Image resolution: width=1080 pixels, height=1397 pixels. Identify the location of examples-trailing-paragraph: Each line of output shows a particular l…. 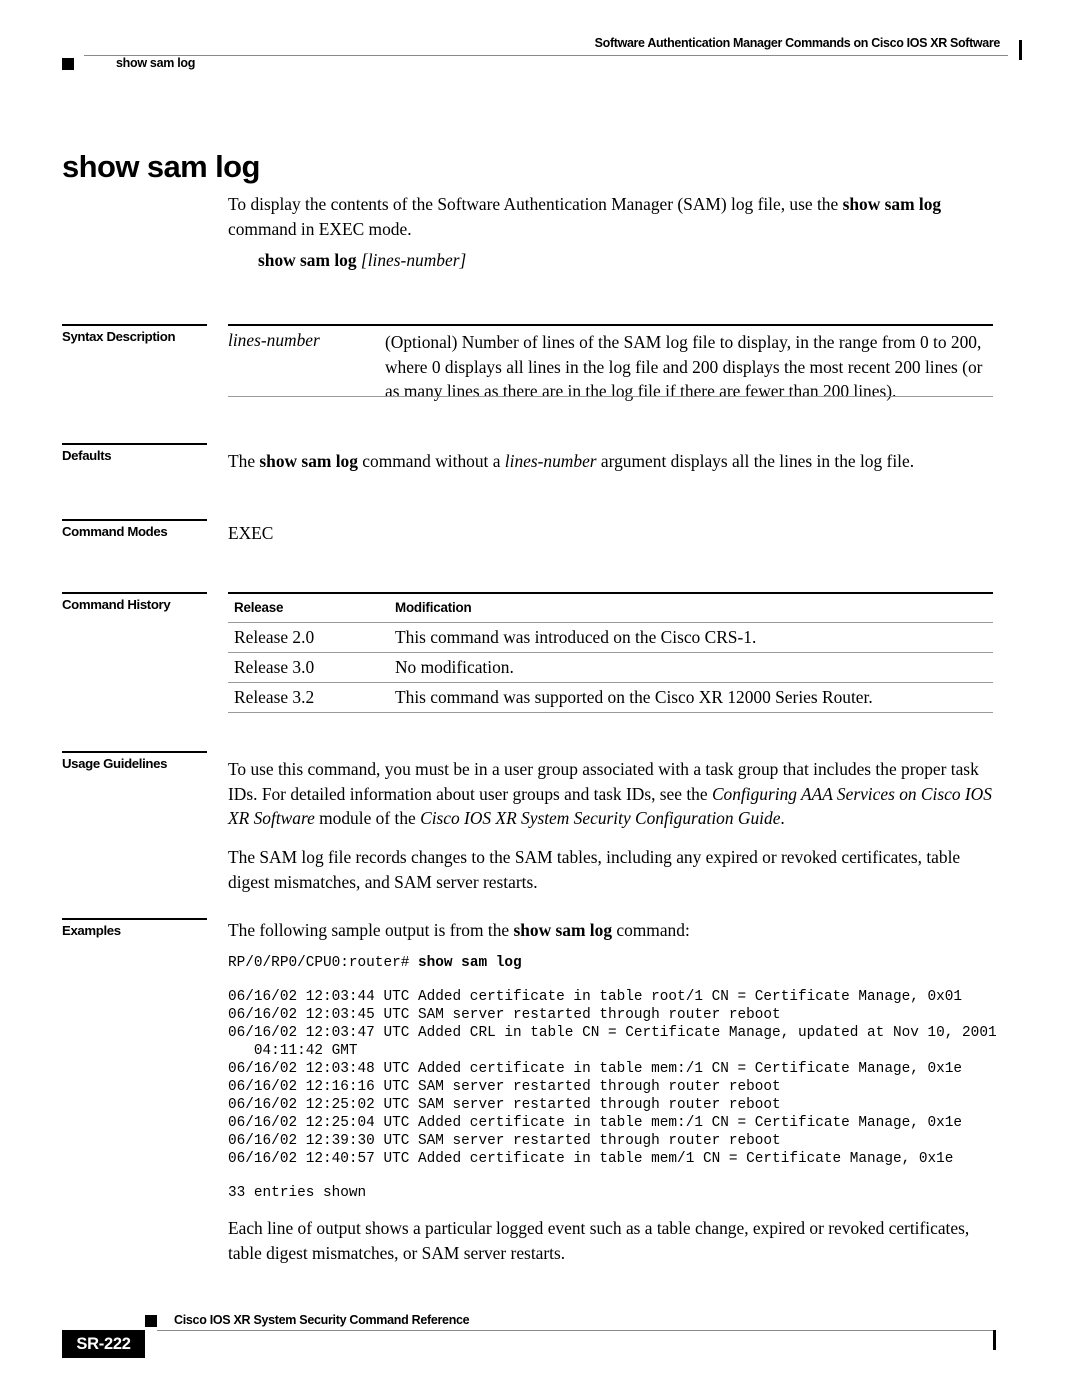
(599, 1240).